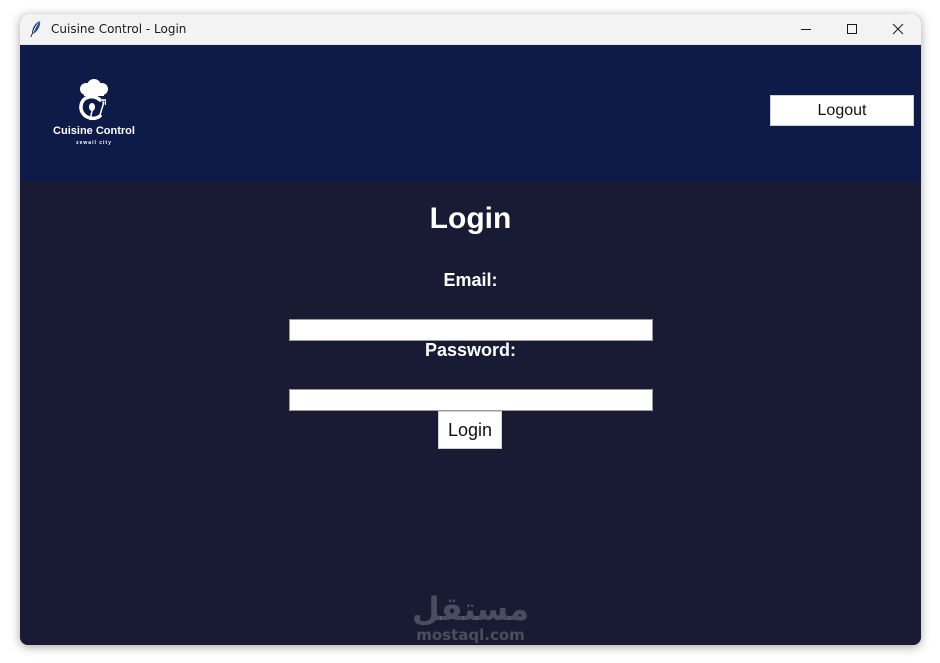  What do you see at coordinates (471, 400) in the screenshot?
I see `password-field` at bounding box center [471, 400].